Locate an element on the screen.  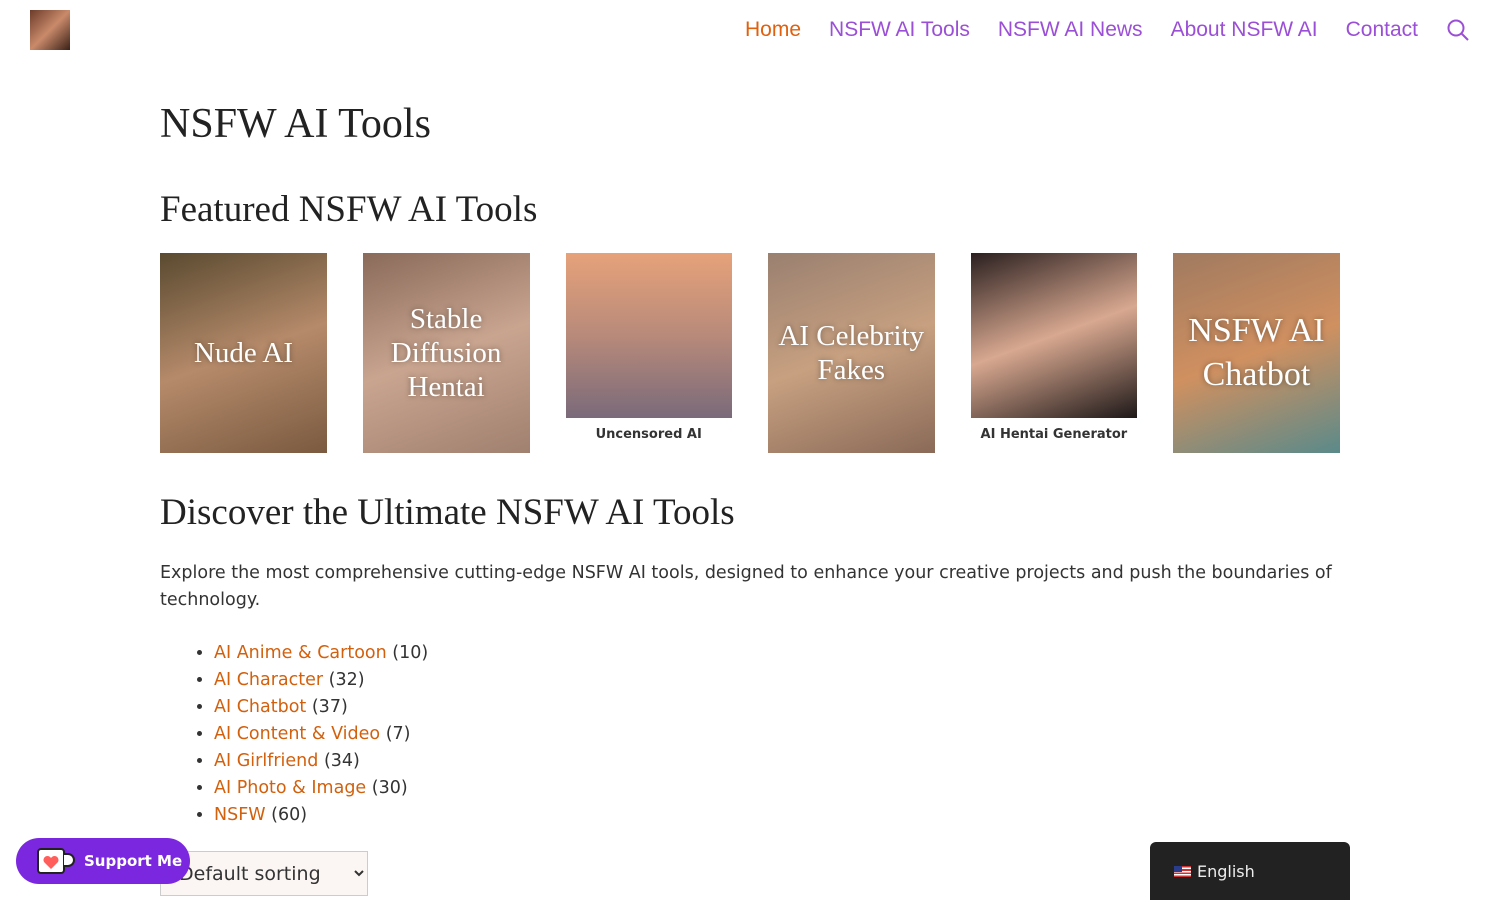
category-link: AI Anime & Cartoon is located at coordinates (300, 653).